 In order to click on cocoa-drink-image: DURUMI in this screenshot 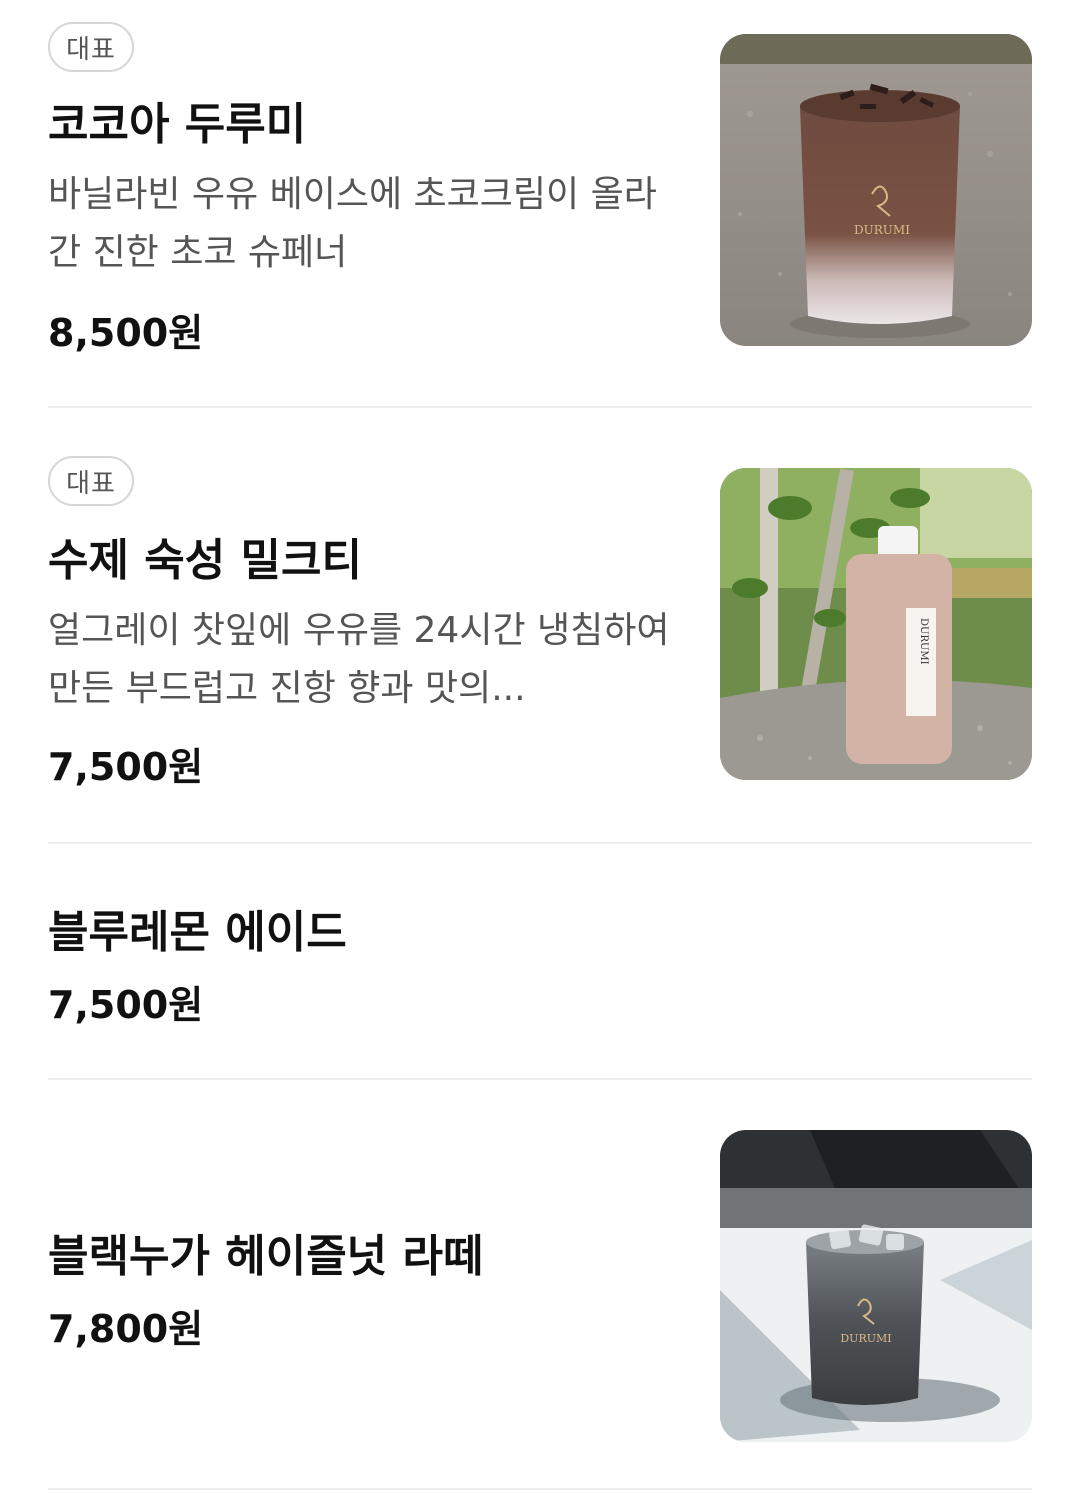, I will do `click(876, 190)`.